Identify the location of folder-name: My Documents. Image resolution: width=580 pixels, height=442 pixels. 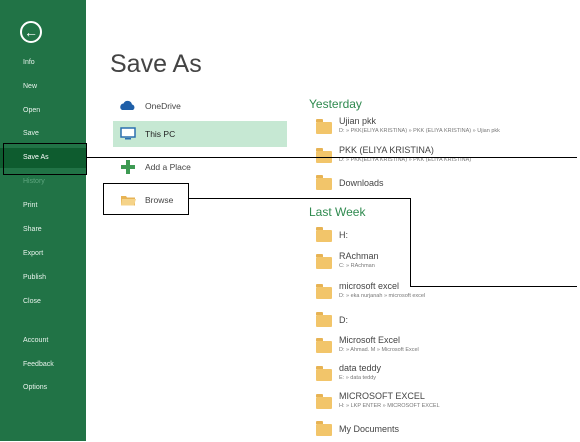
(369, 429).